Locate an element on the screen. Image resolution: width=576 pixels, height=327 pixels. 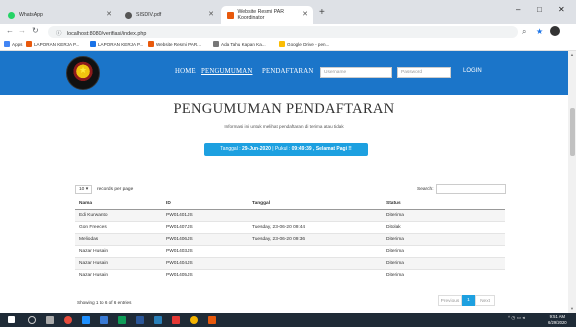
records-per-page-select: 10 ▾ is located at coordinates (84, 189).